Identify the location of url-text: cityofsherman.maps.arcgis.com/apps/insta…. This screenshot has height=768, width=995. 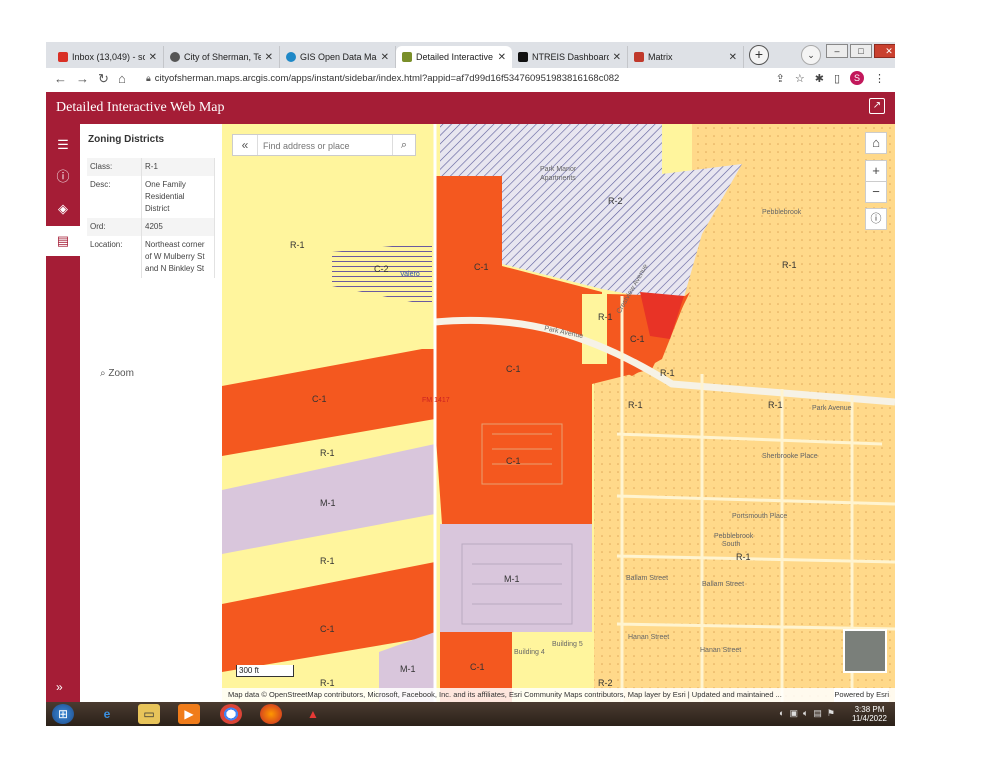
(387, 78).